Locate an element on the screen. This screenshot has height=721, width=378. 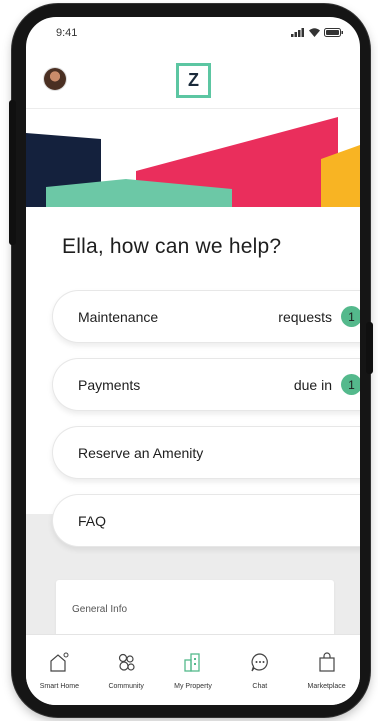
status-bar: 9:41 is located at coordinates (193, 34).